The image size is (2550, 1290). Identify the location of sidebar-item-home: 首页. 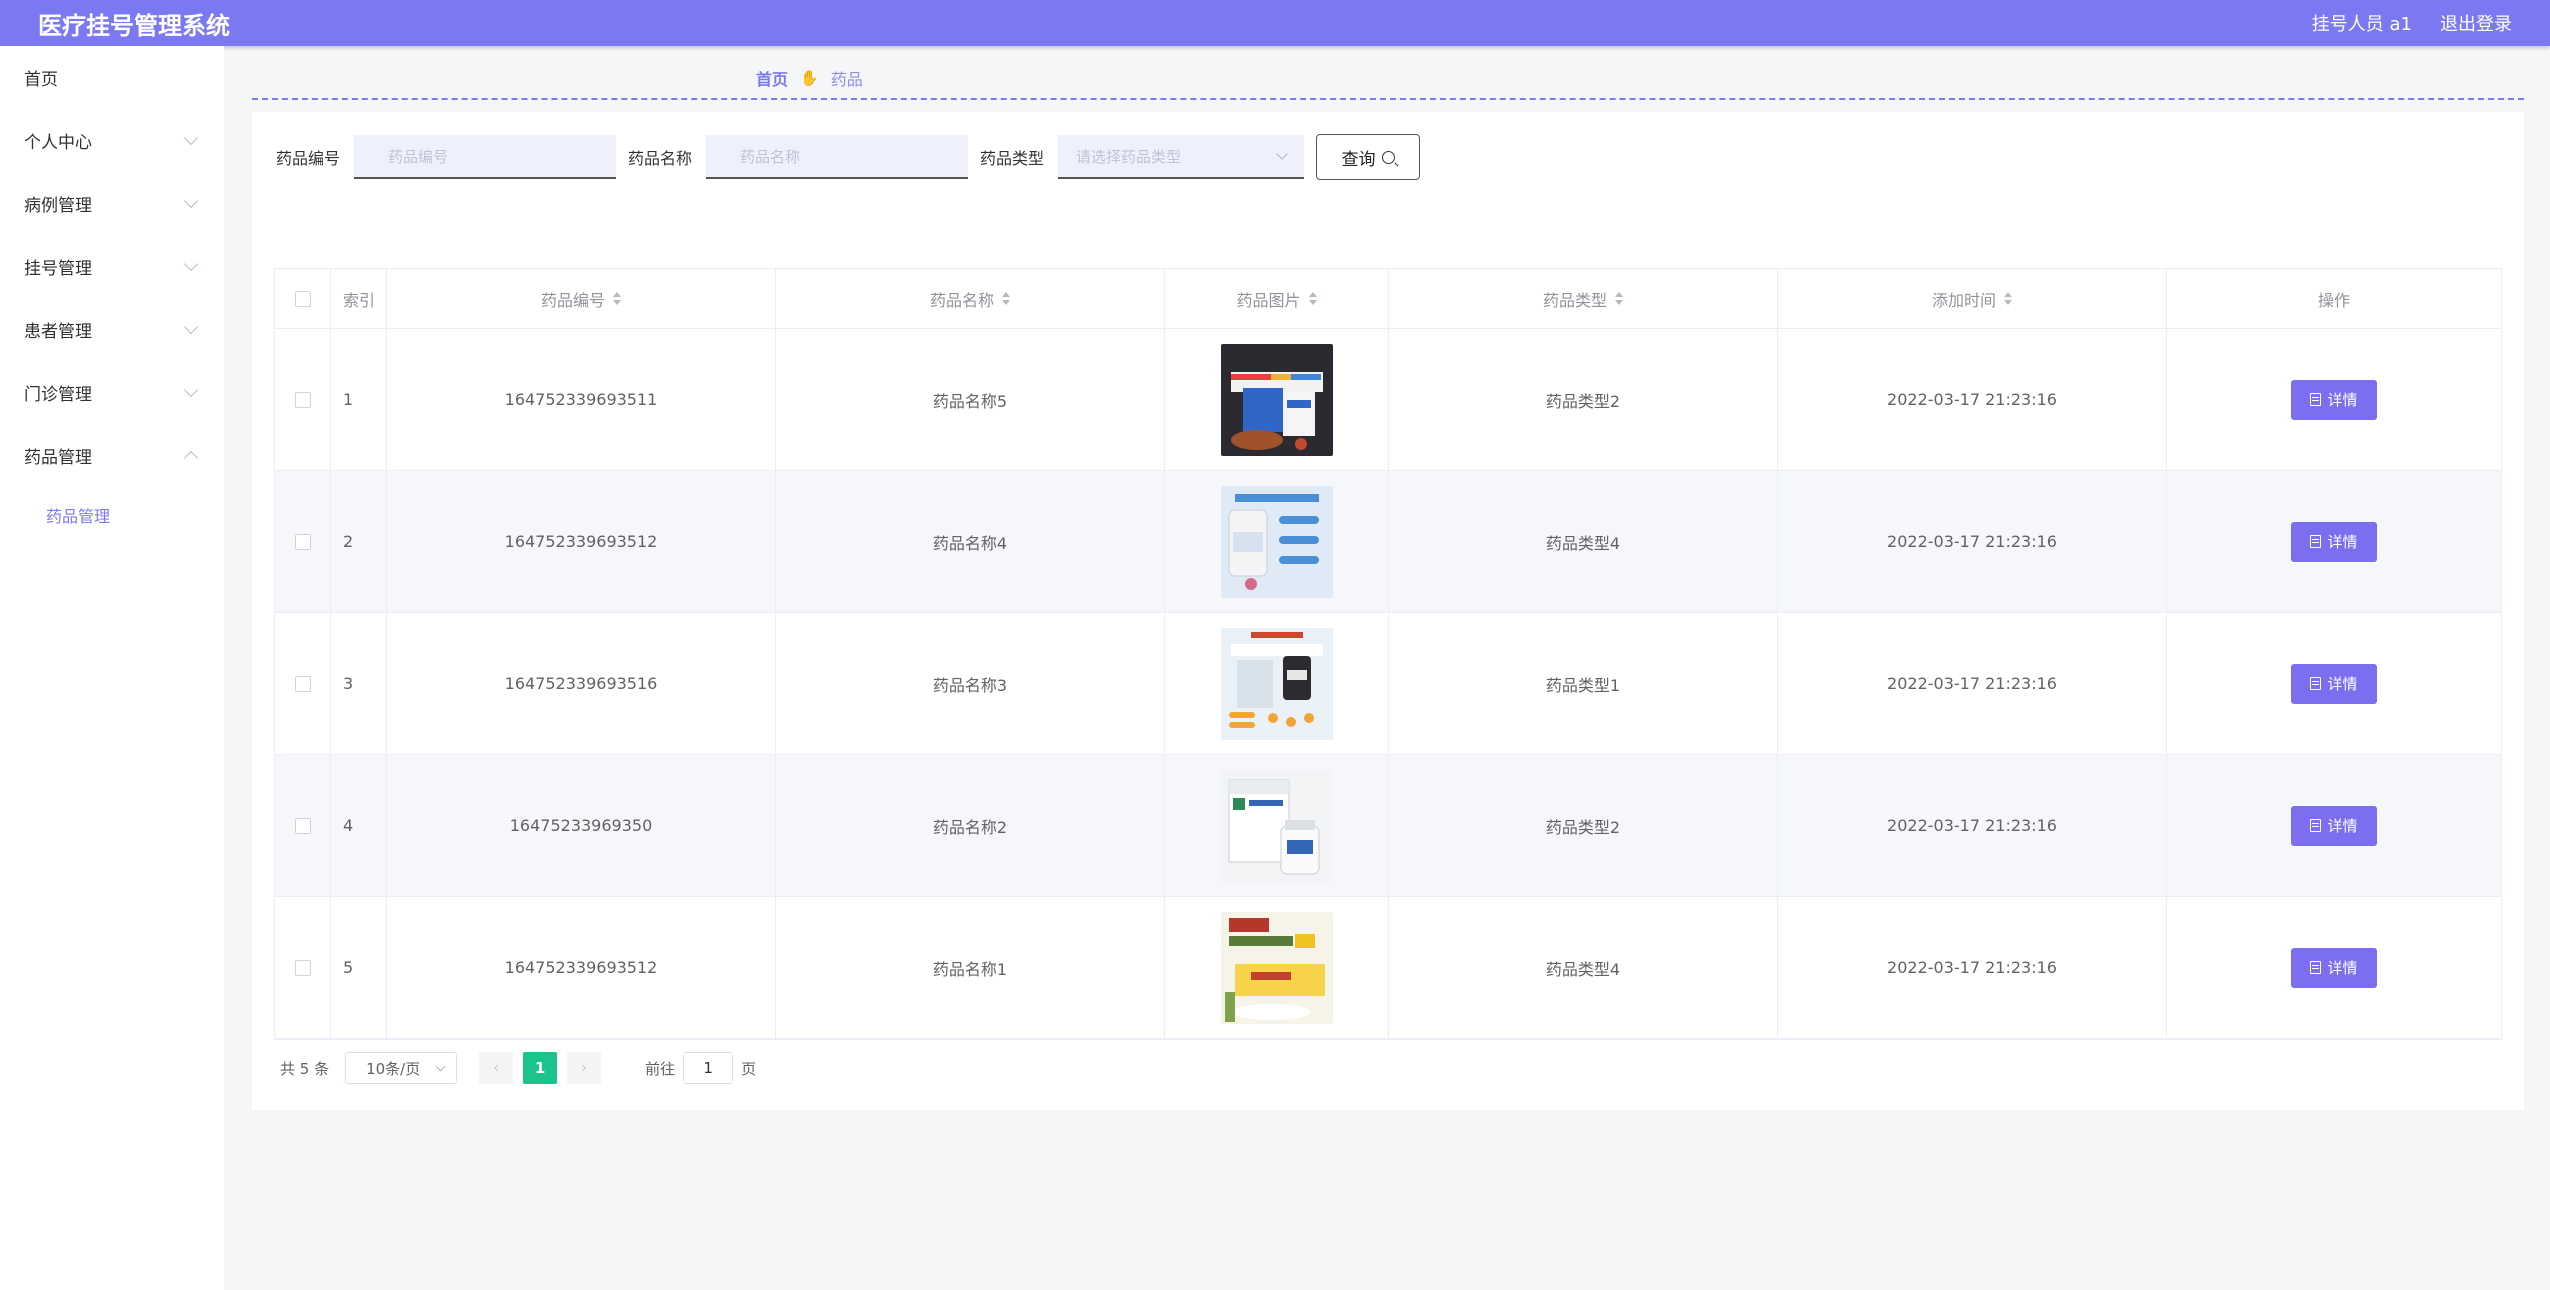
(112, 77).